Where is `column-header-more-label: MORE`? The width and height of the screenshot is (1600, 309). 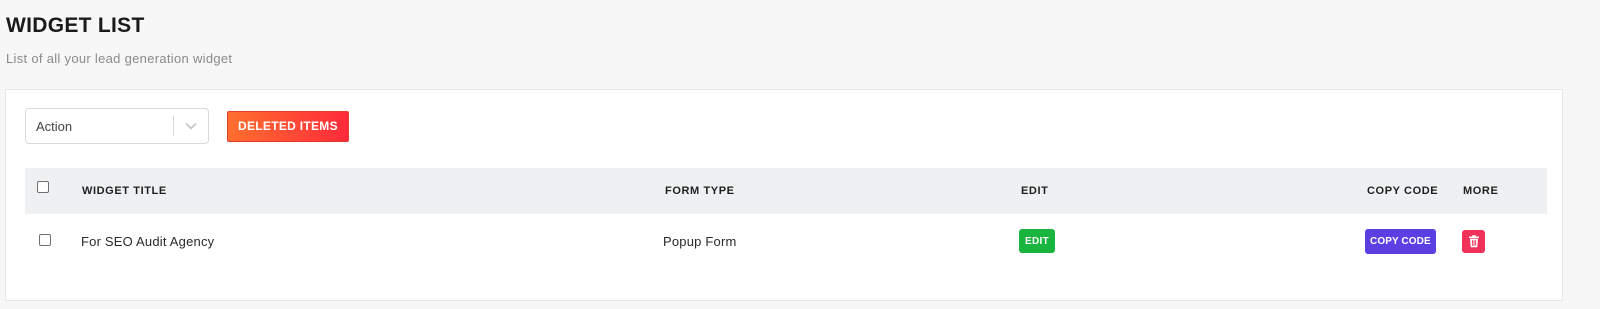 column-header-more-label: MORE is located at coordinates (1481, 191).